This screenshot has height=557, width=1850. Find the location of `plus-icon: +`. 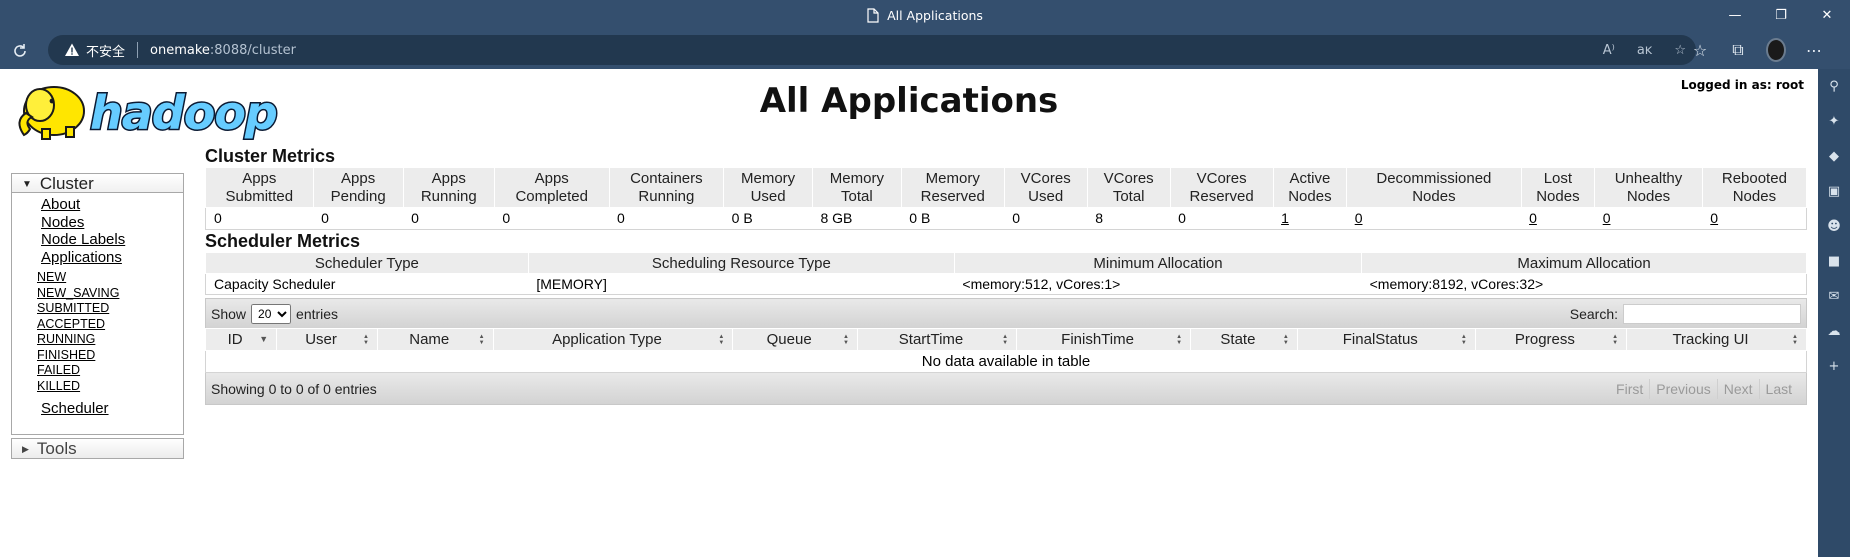

plus-icon: + is located at coordinates (1834, 367).